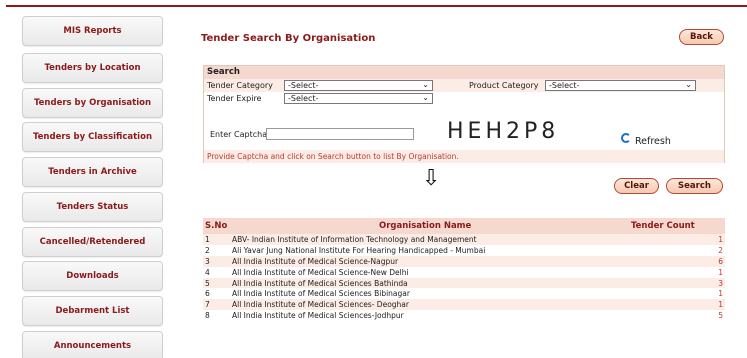  I want to click on refresh-link: Refresh, so click(653, 141).